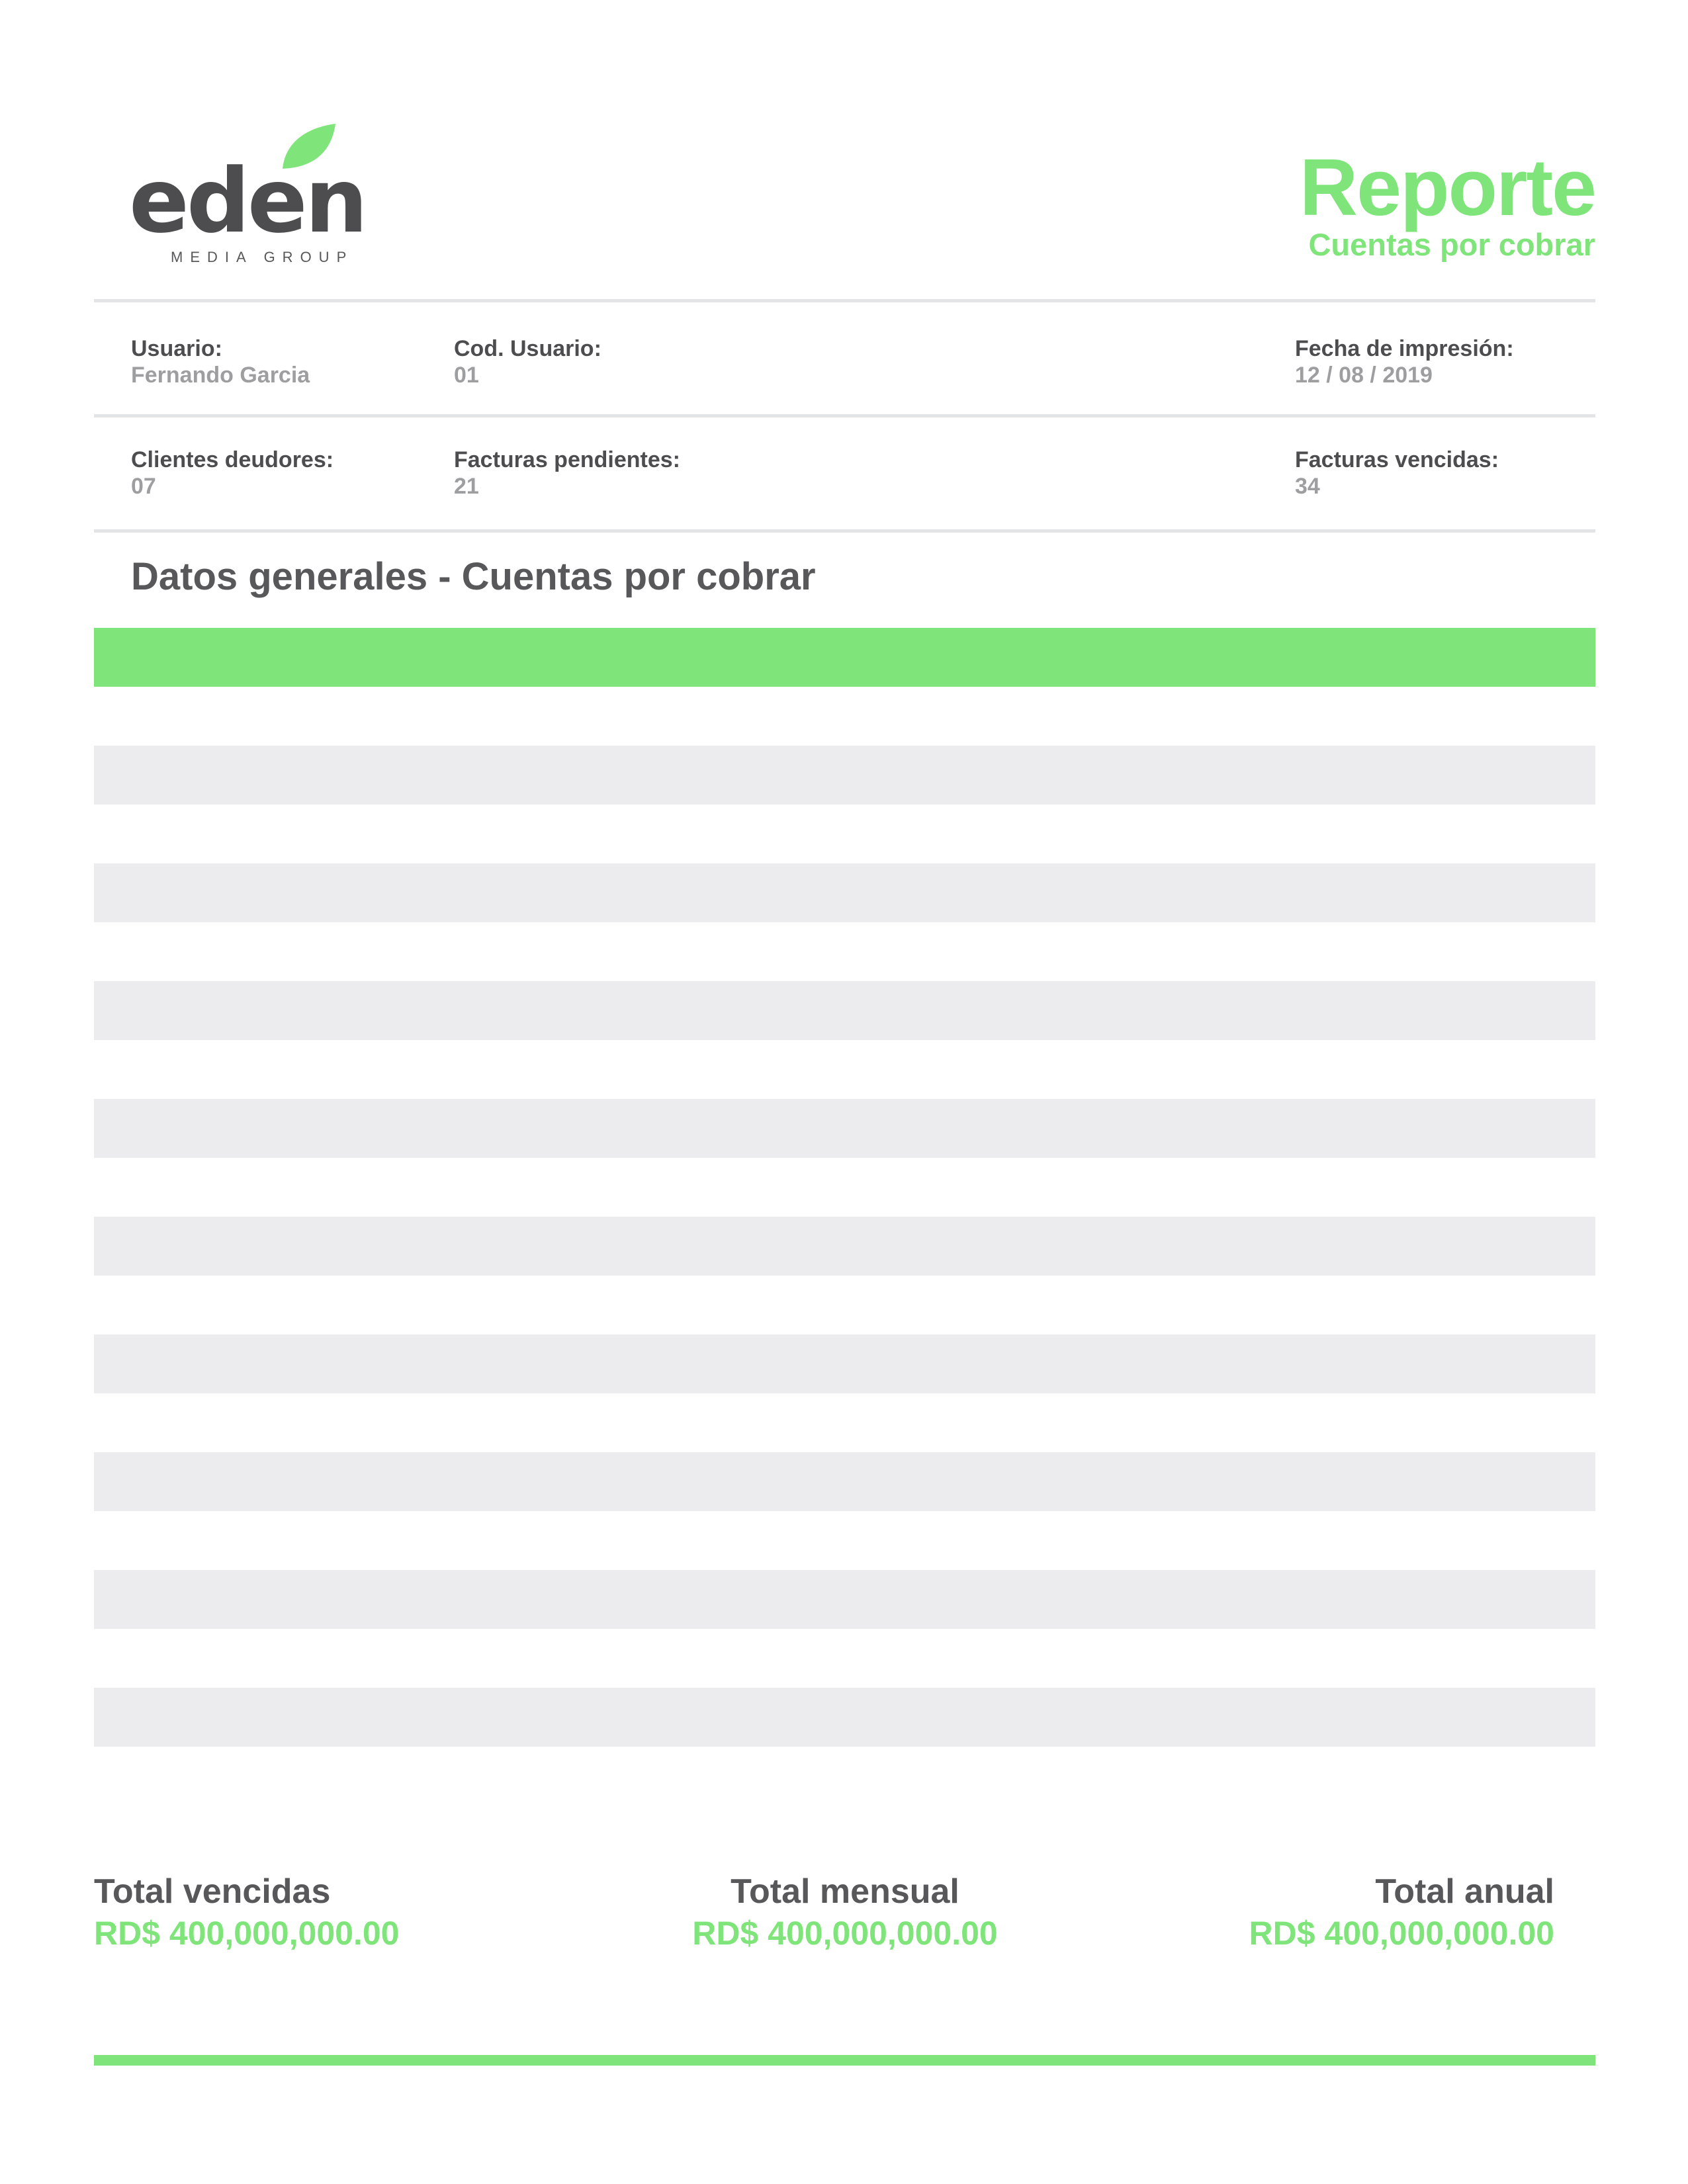 This screenshot has height=2184, width=1688. What do you see at coordinates (844, 2061) in the screenshot?
I see `footer-bar` at bounding box center [844, 2061].